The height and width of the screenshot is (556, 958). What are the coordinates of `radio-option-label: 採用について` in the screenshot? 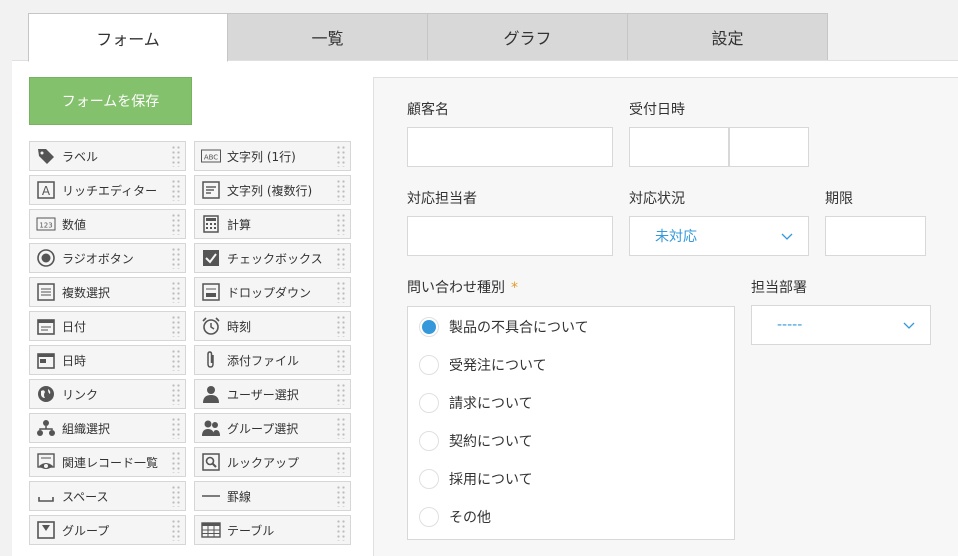 It's located at (491, 480).